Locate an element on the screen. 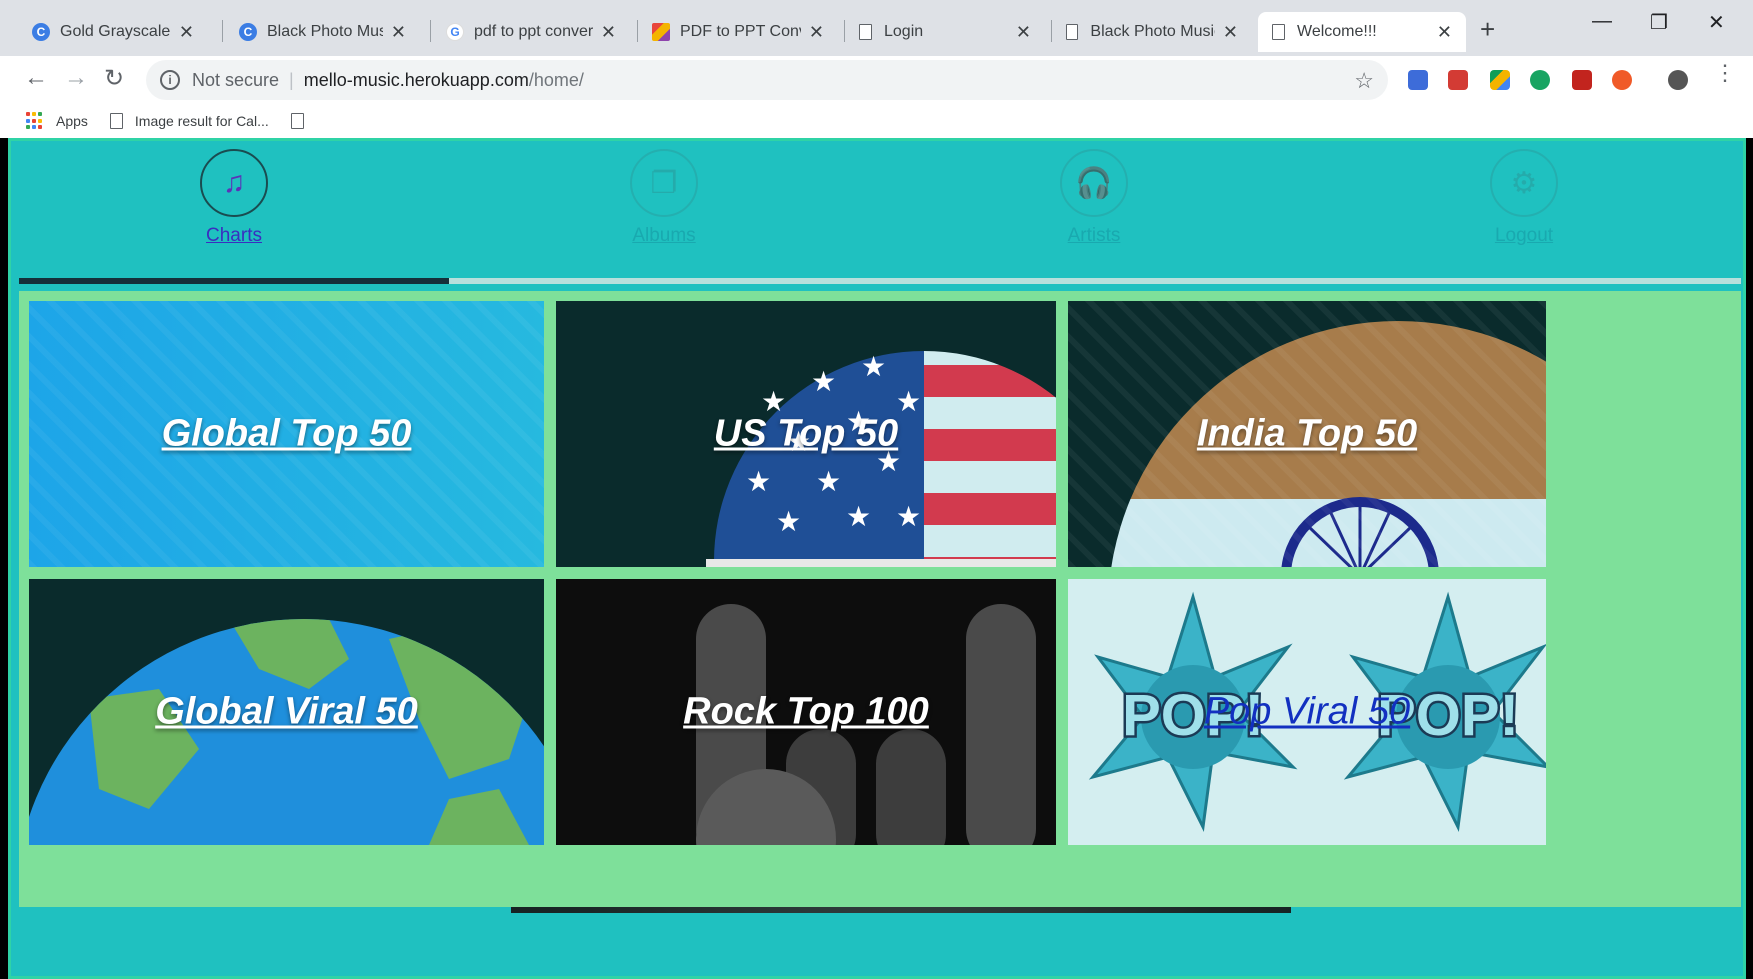 The image size is (1753, 979). bookmark-star-icon: ☆ is located at coordinates (1364, 81).